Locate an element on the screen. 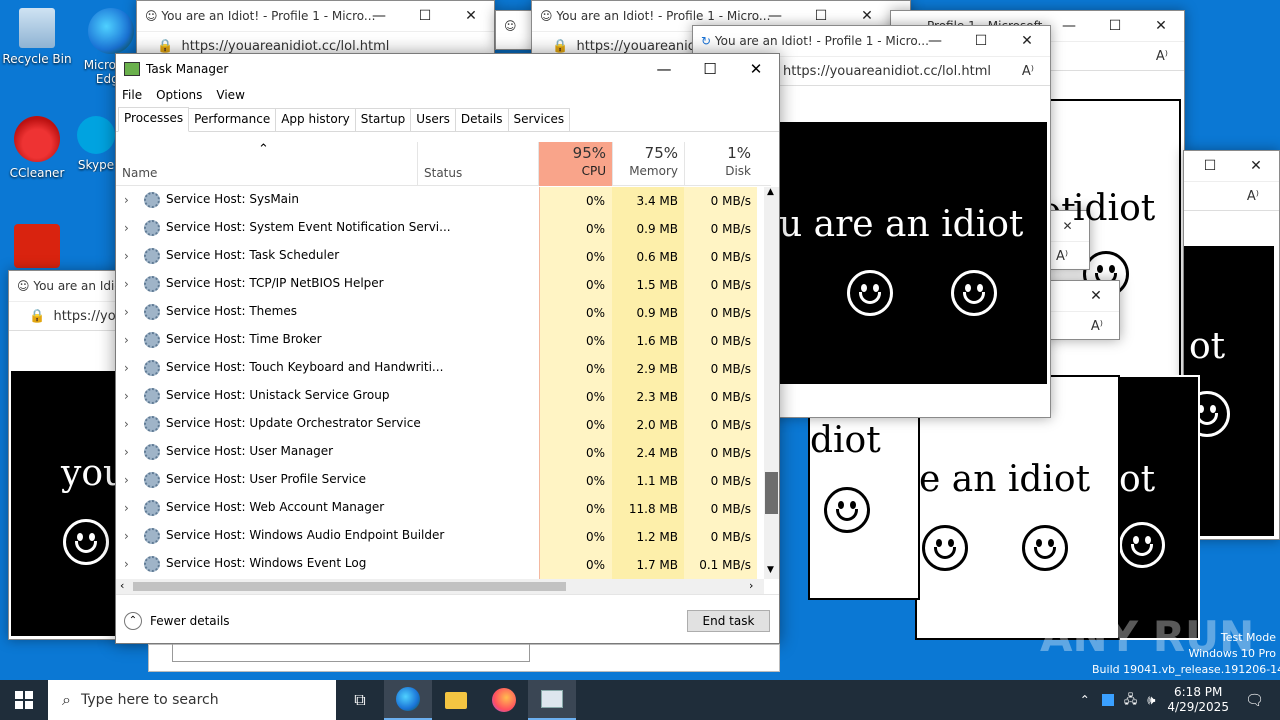 Image resolution: width=1280 pixels, height=720 pixels. tab-services: Services is located at coordinates (539, 119).